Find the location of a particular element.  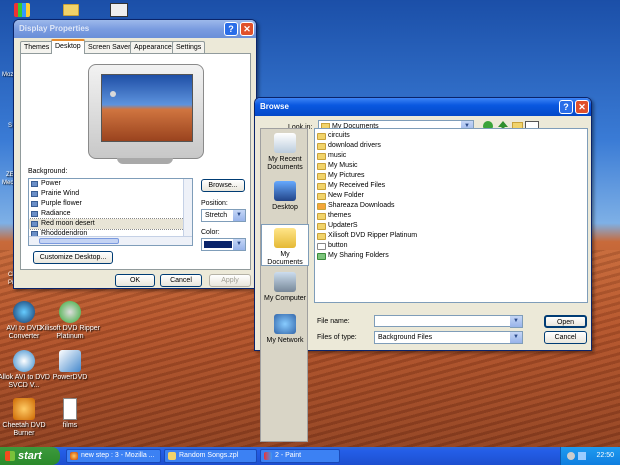

avi-to-dvd-icon is located at coordinates (24, 312).